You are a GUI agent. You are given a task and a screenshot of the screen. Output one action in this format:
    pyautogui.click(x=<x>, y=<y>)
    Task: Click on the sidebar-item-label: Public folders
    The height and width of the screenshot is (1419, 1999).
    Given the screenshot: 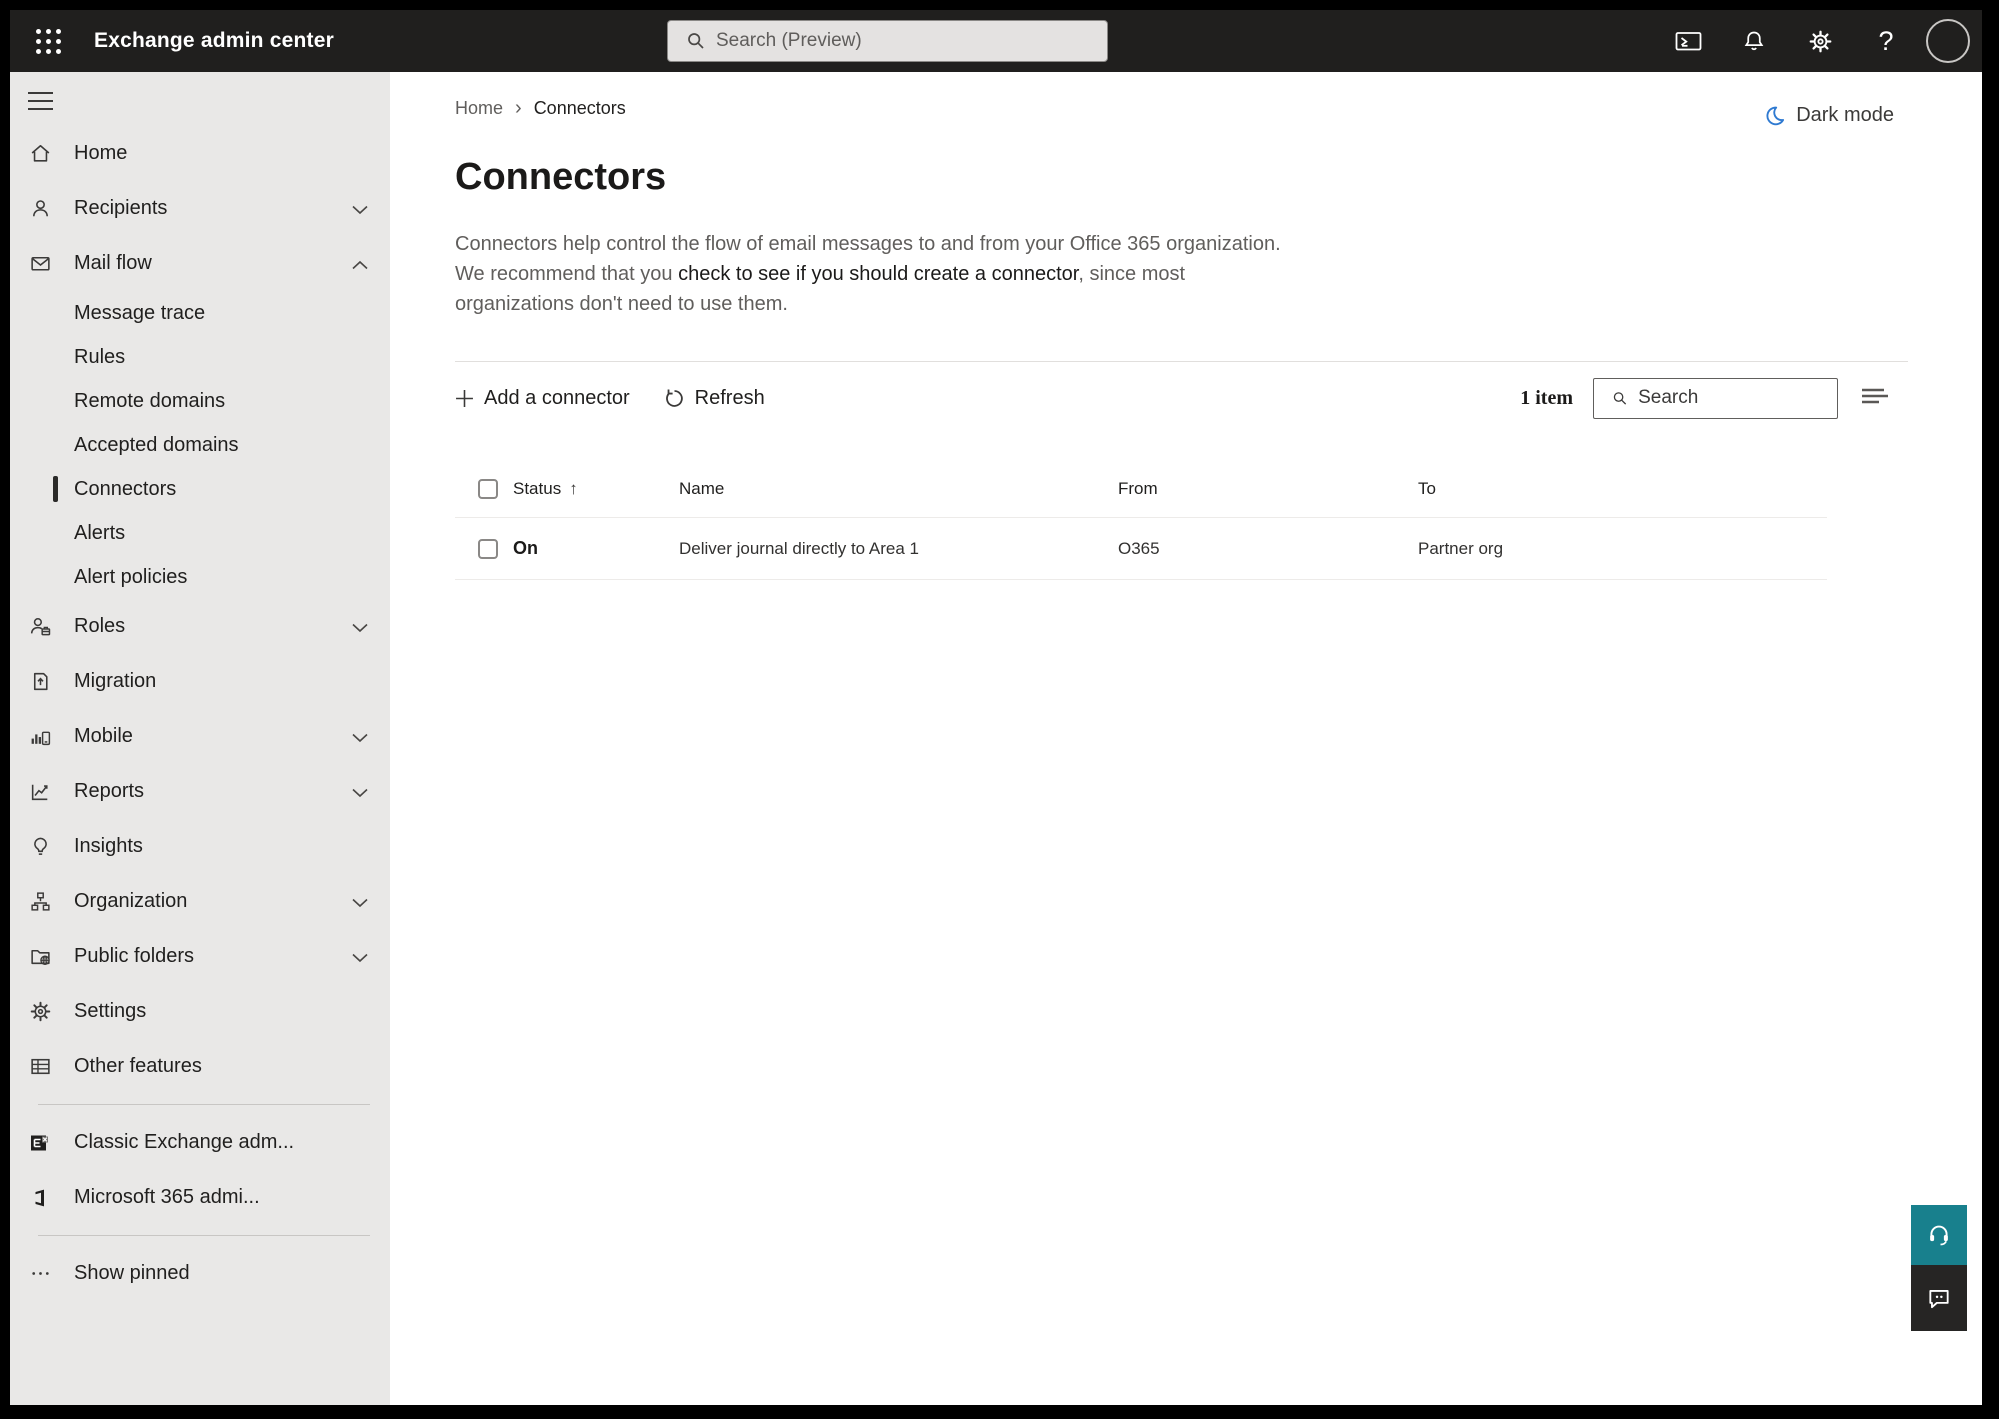 What is the action you would take?
    pyautogui.click(x=134, y=956)
    